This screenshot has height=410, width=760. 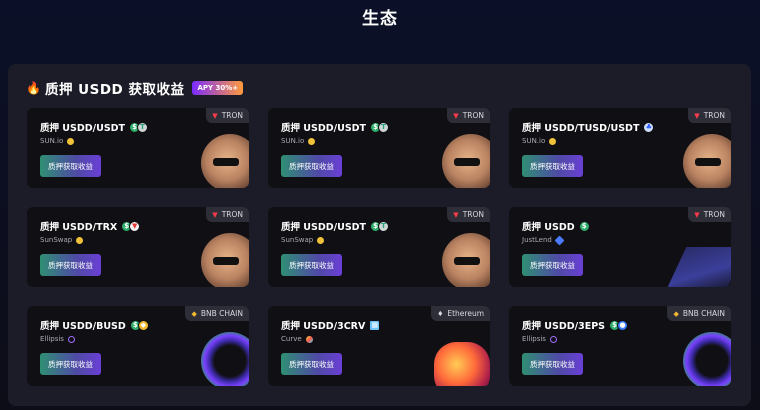 I want to click on protocol-label: Ellipsis, so click(x=52, y=339).